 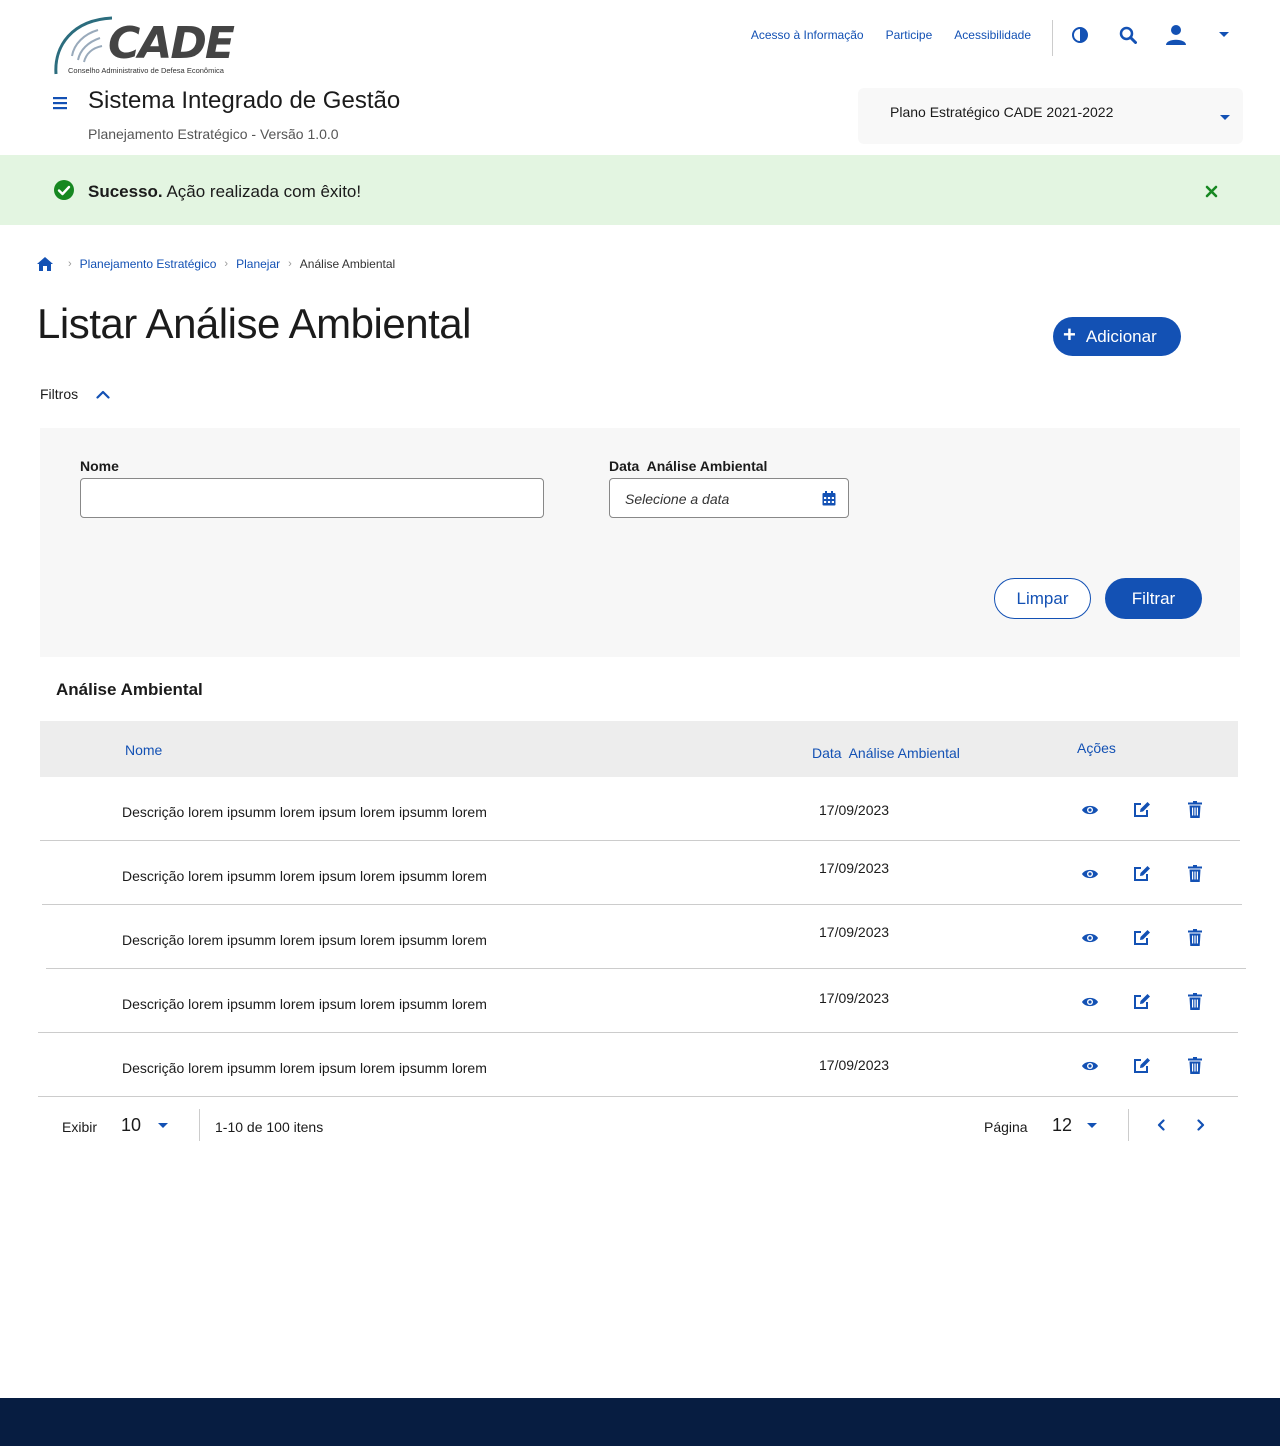 I want to click on check-circle-icon, so click(x=64, y=190).